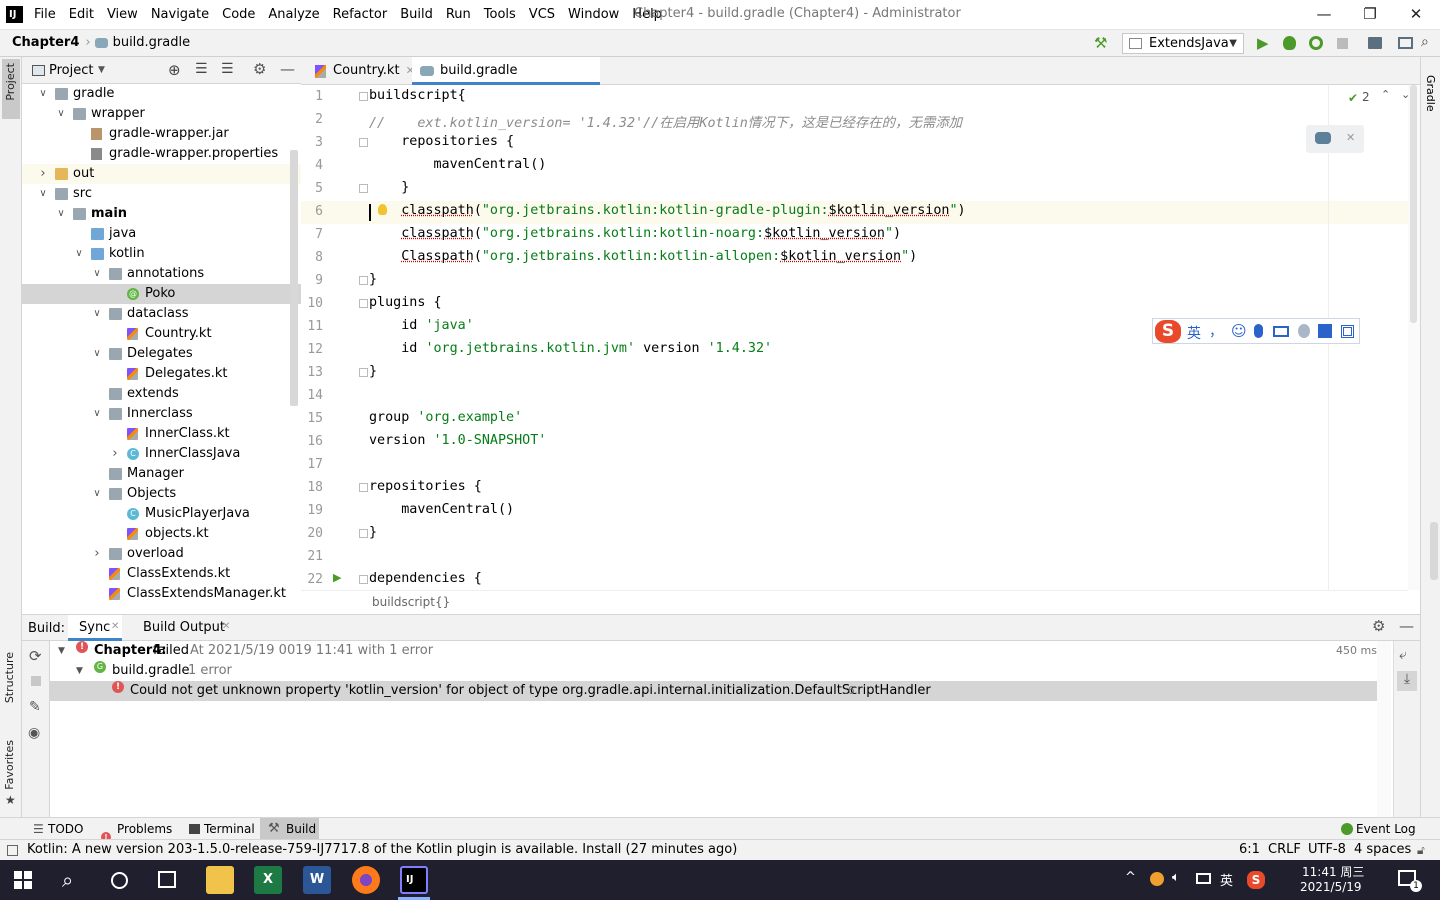  I want to click on tree-item: ∨ annotations, so click(161, 274).